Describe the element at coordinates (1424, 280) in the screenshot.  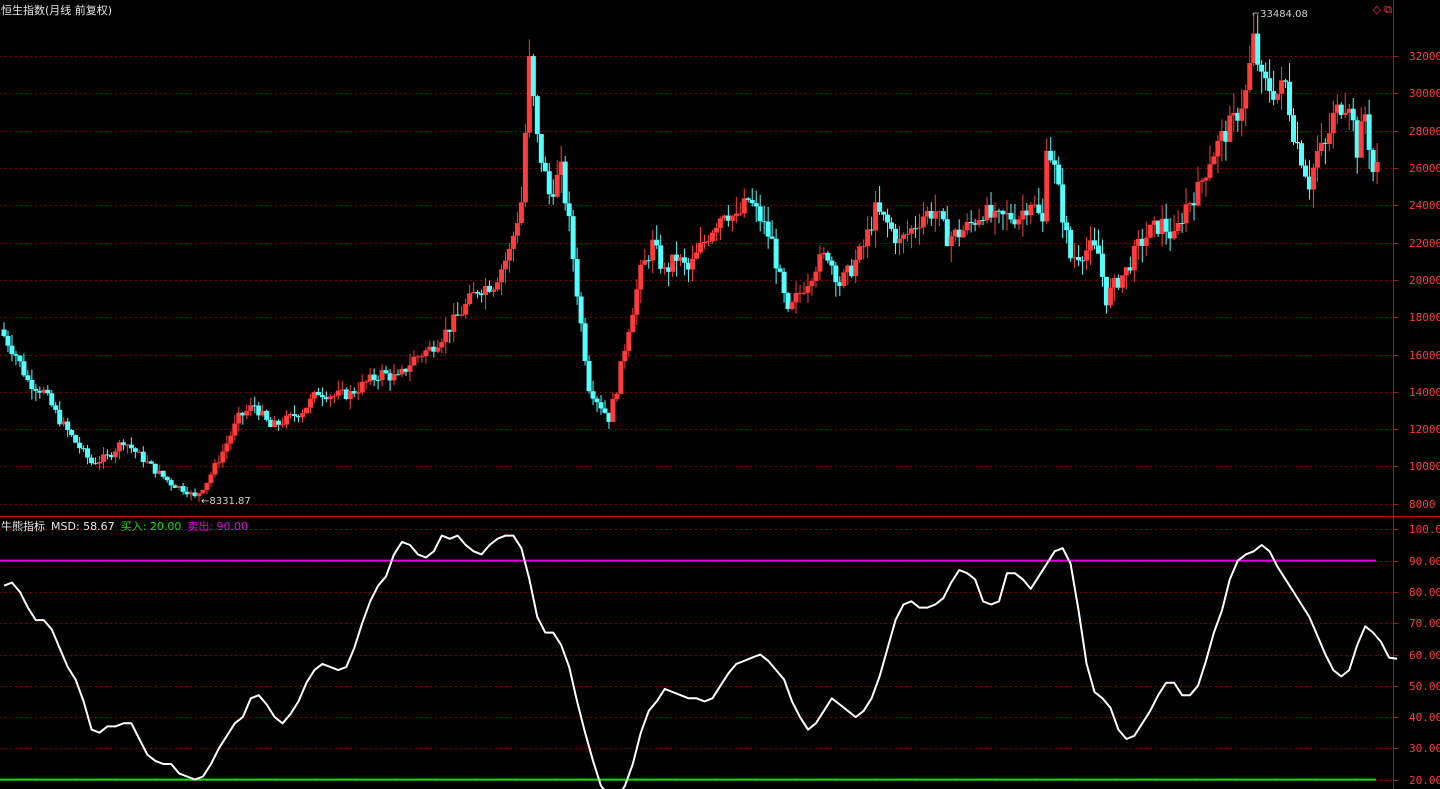
I see `price-tick-label: 20000` at that location.